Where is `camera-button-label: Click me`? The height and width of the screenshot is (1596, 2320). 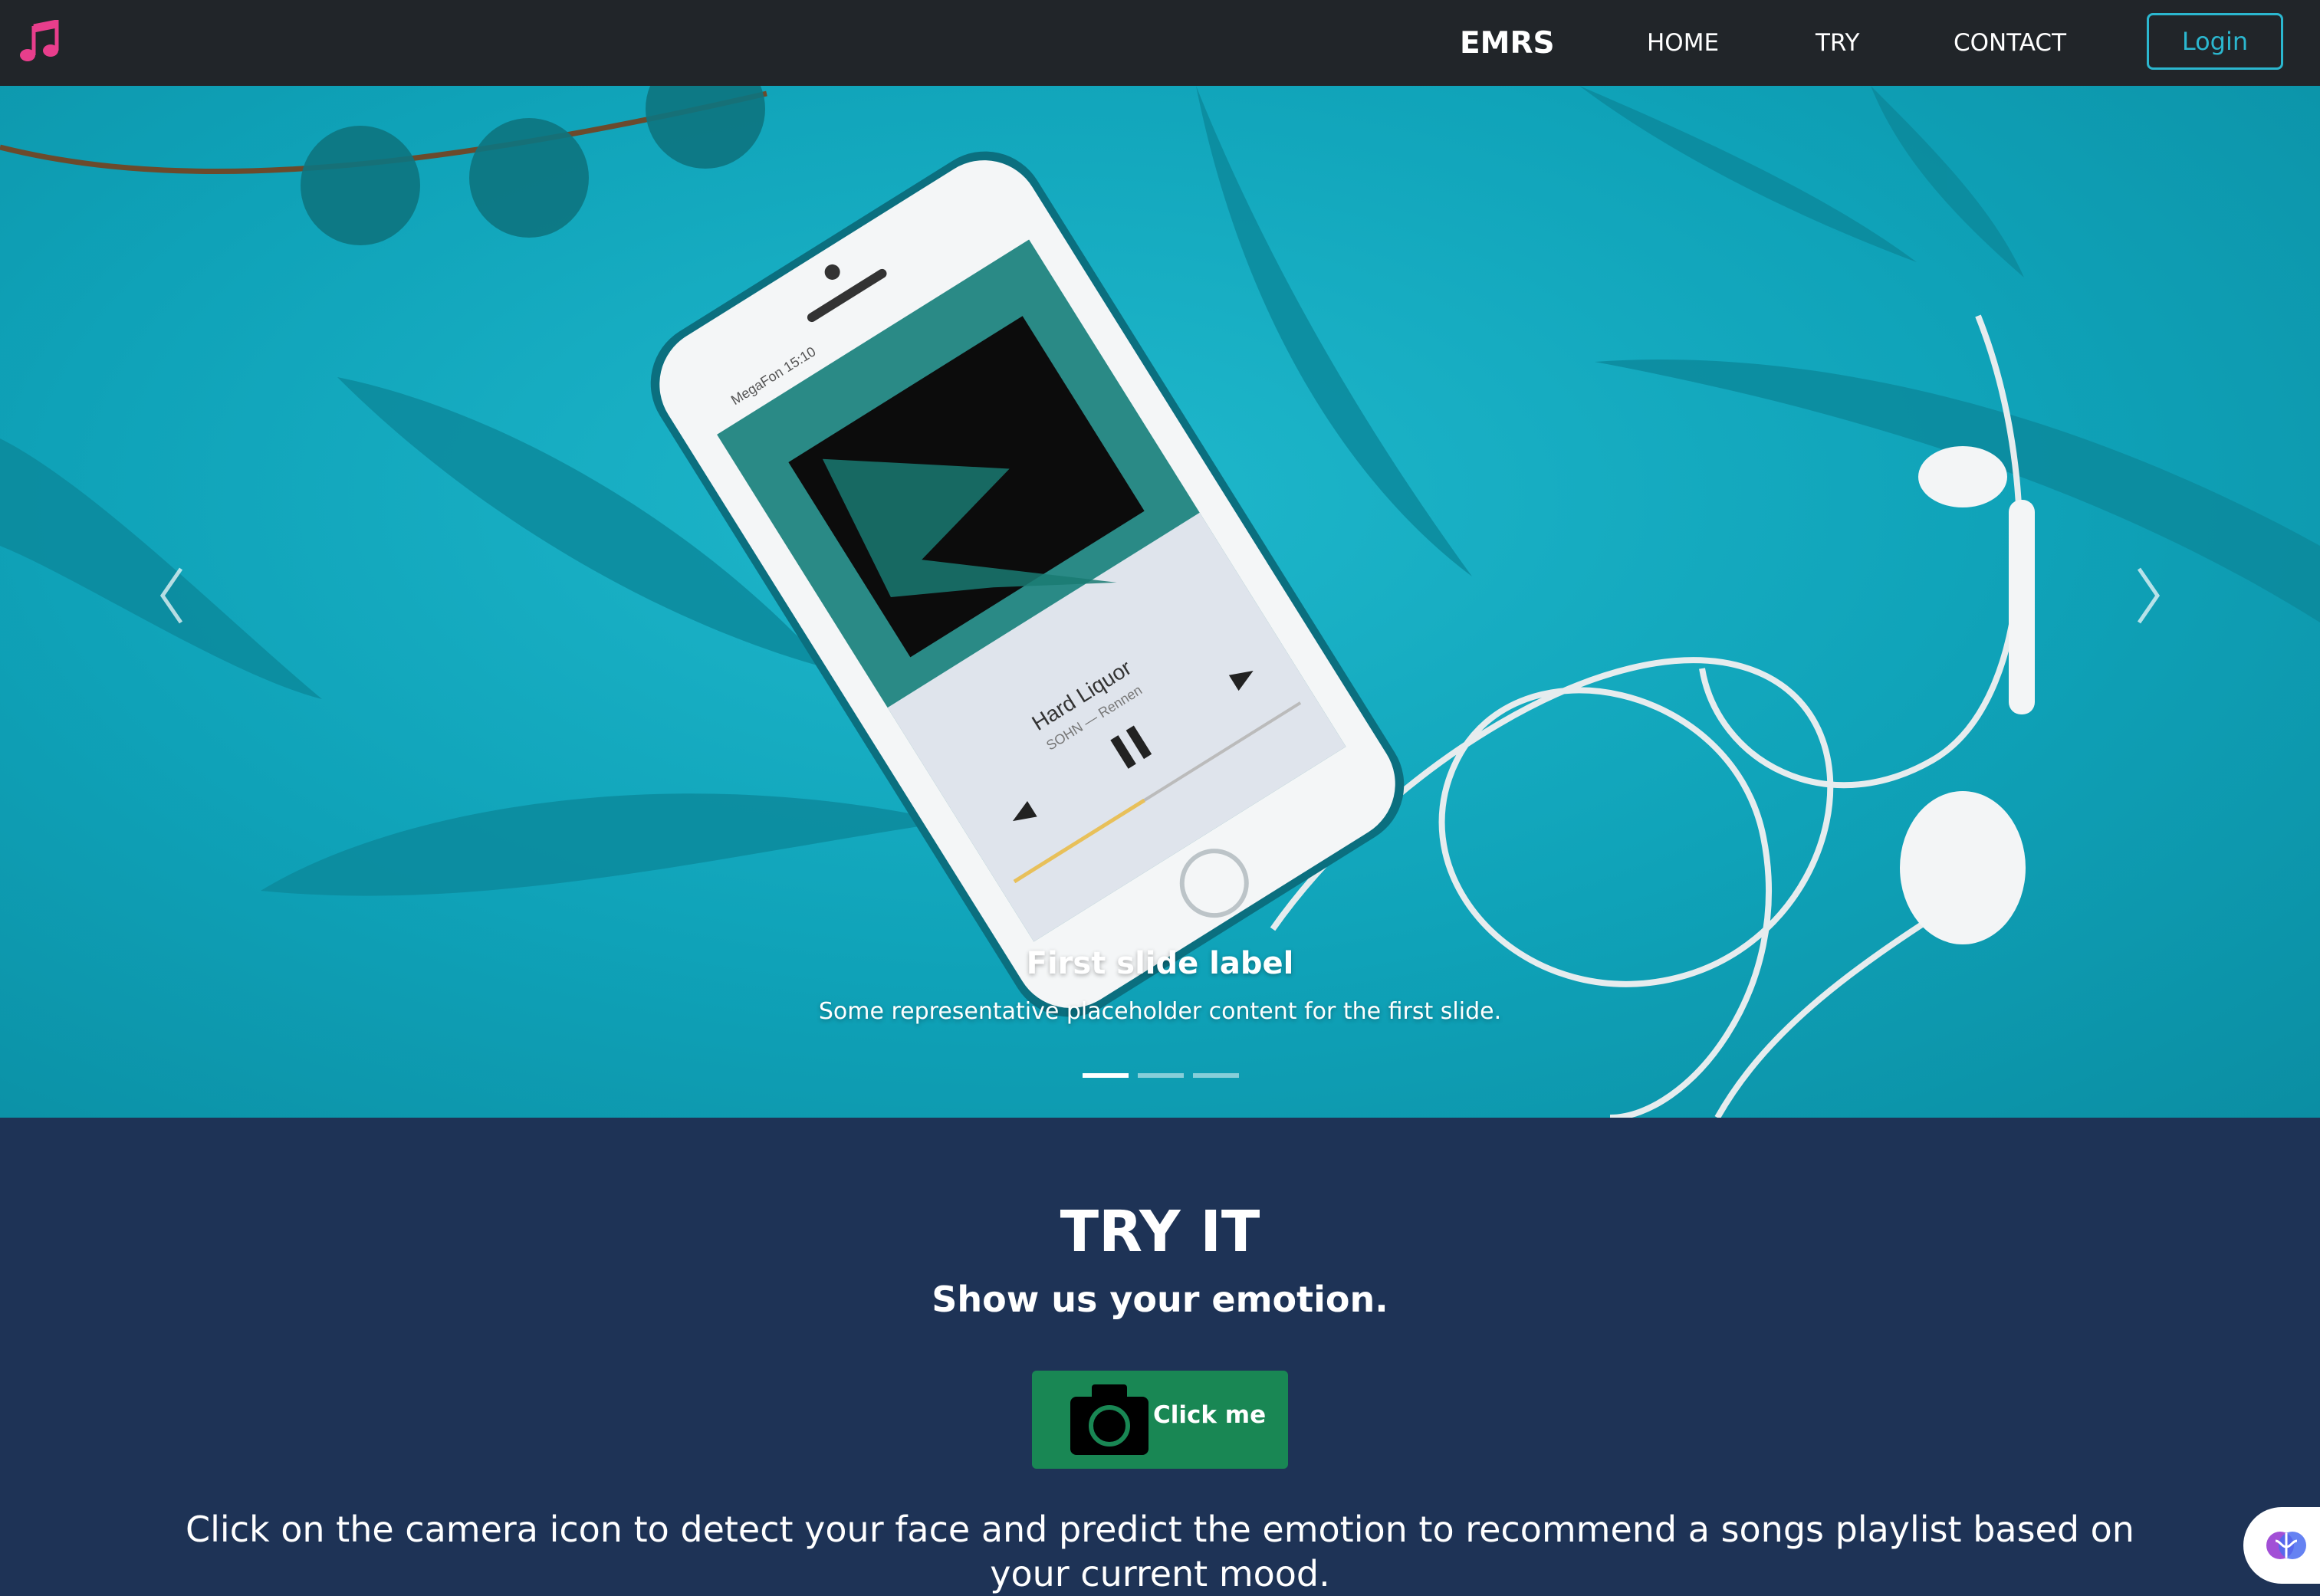
camera-button-label: Click me is located at coordinates (1209, 1415).